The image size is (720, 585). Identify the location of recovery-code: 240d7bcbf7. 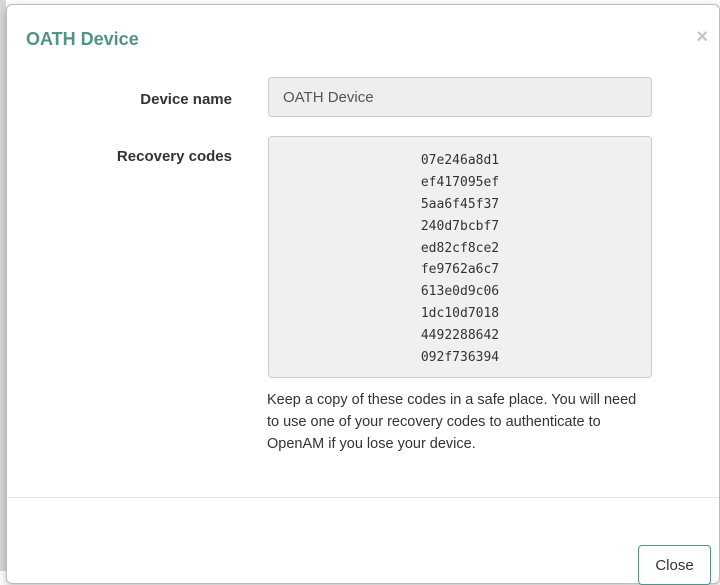
(460, 226).